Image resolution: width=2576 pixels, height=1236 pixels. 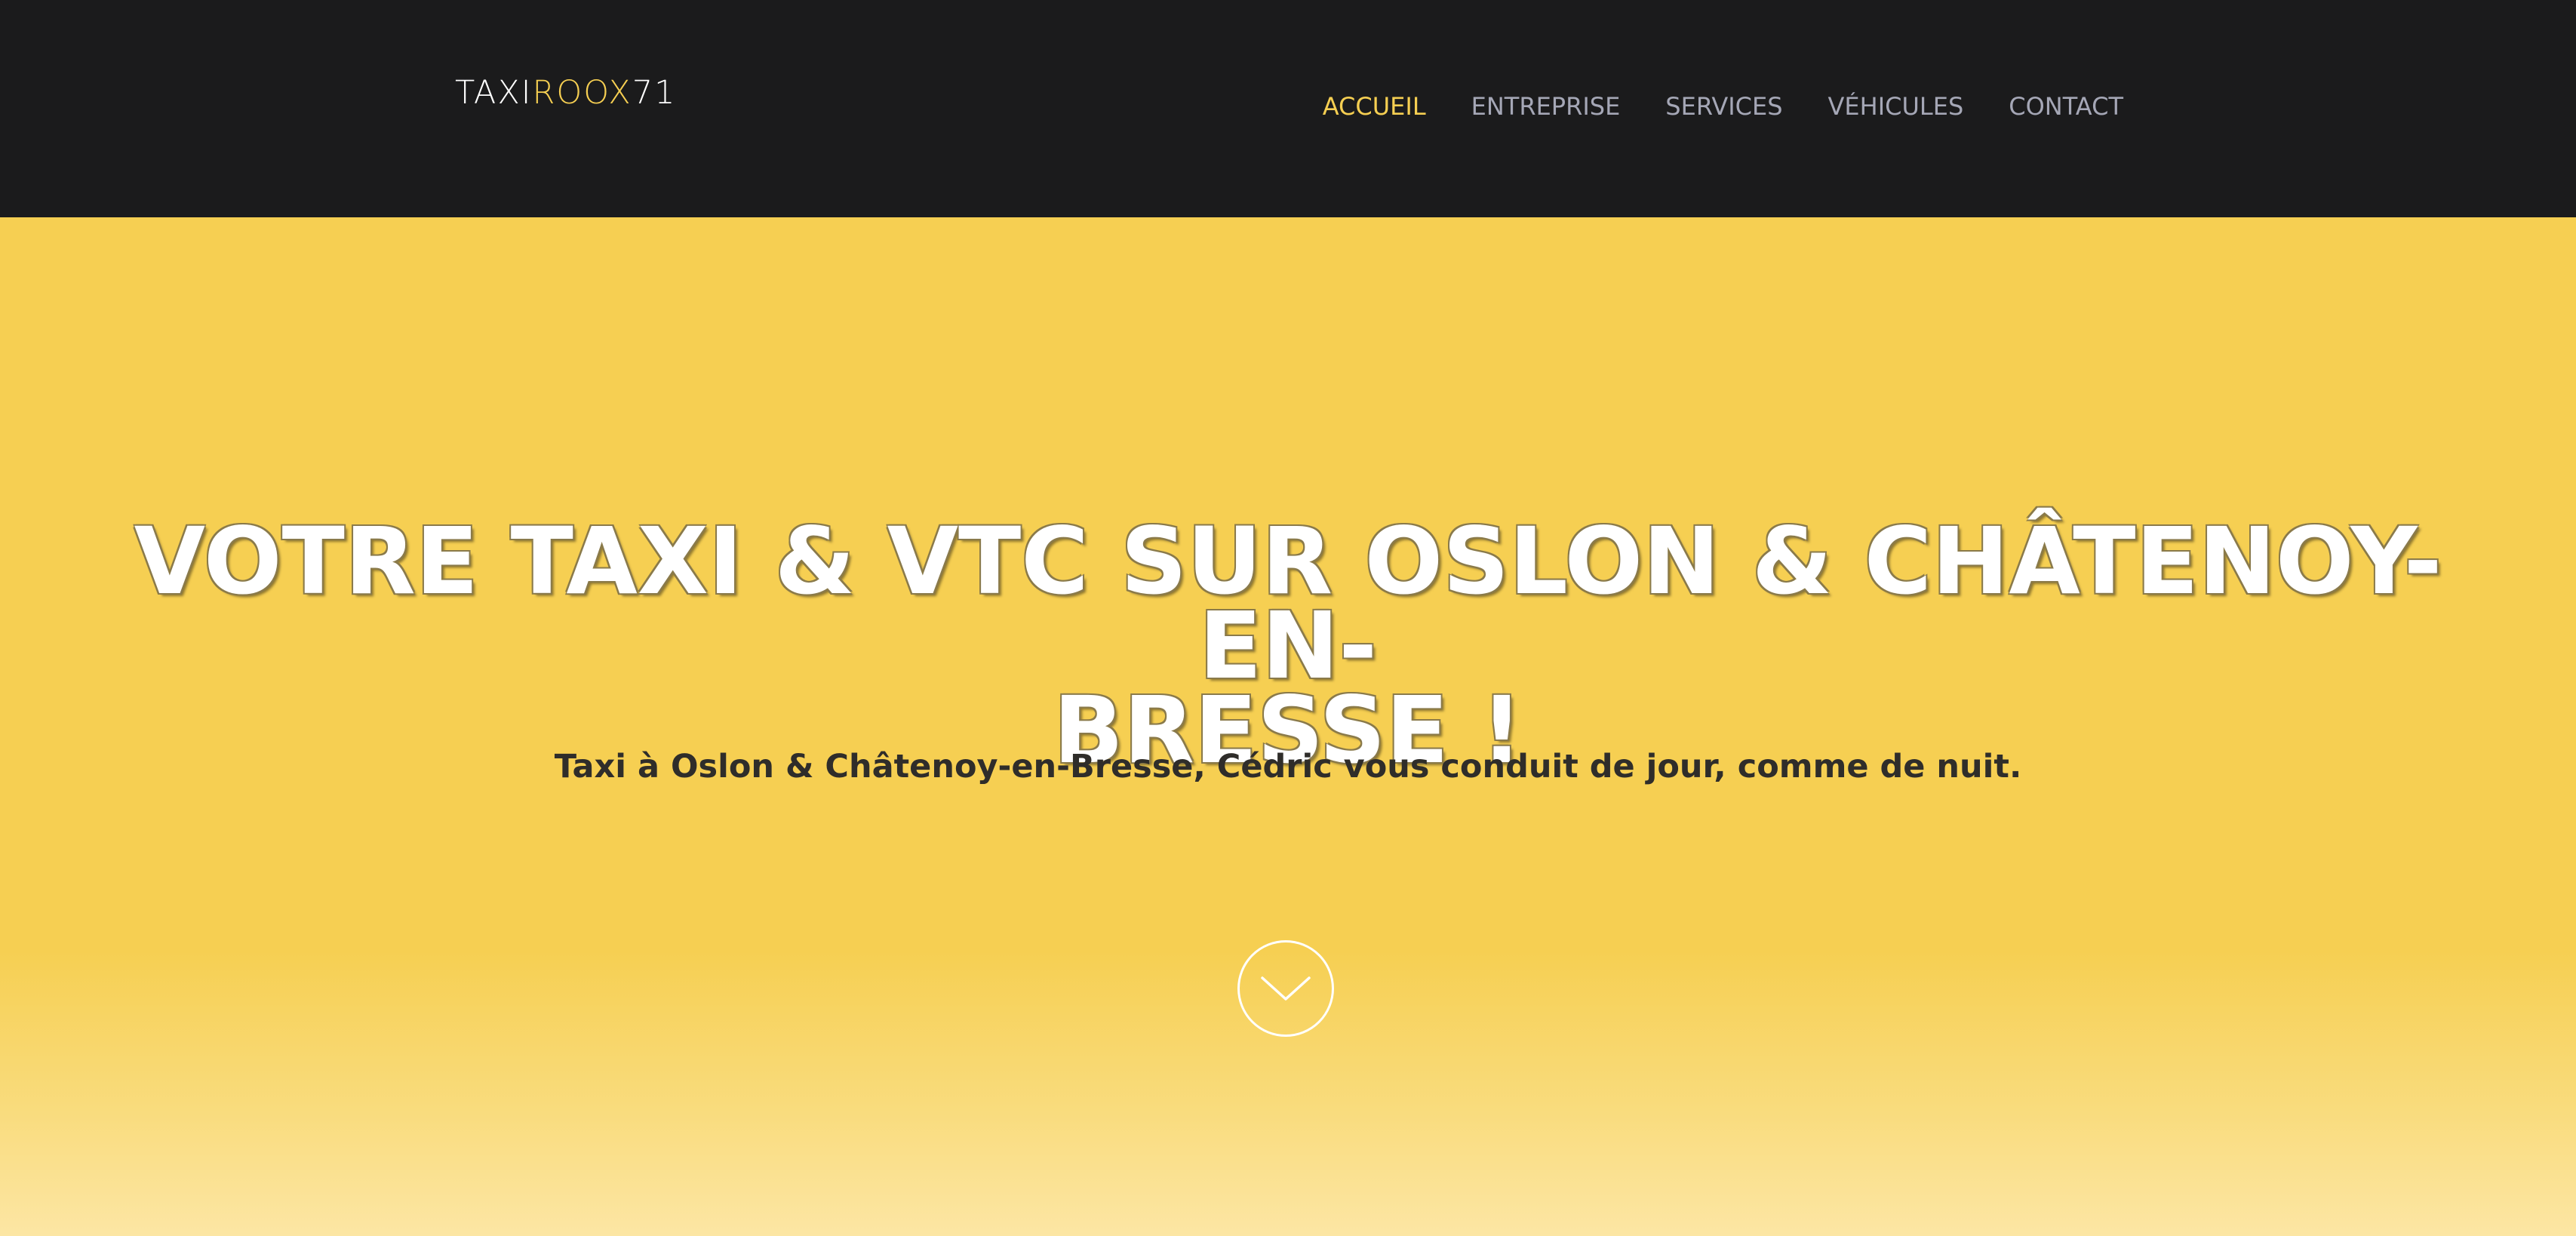 I want to click on nav-item-contact: CONTACT, so click(x=2066, y=106).